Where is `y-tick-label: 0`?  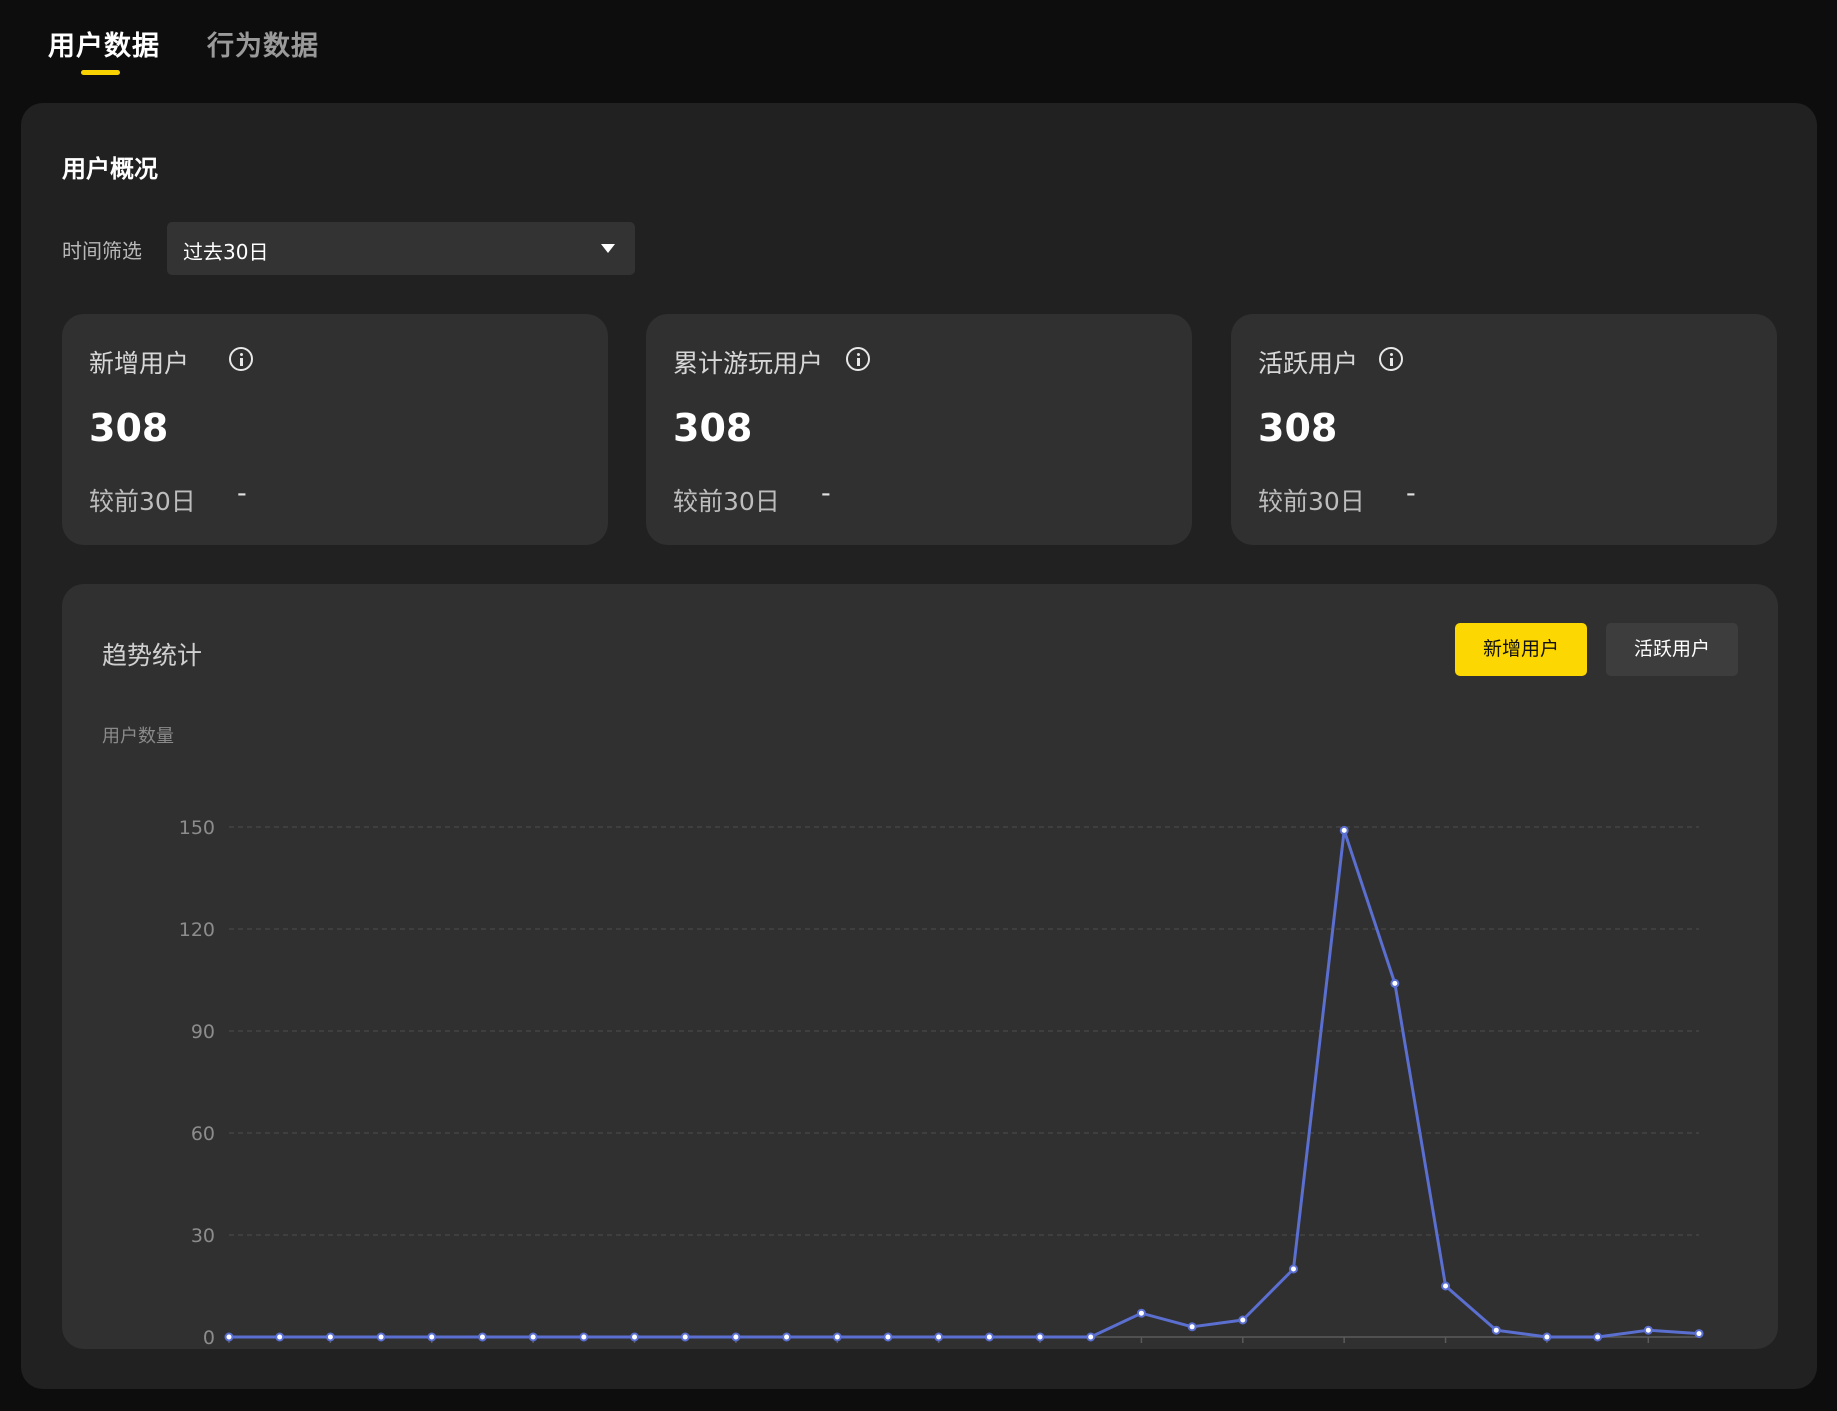
y-tick-label: 0 is located at coordinates (209, 1338).